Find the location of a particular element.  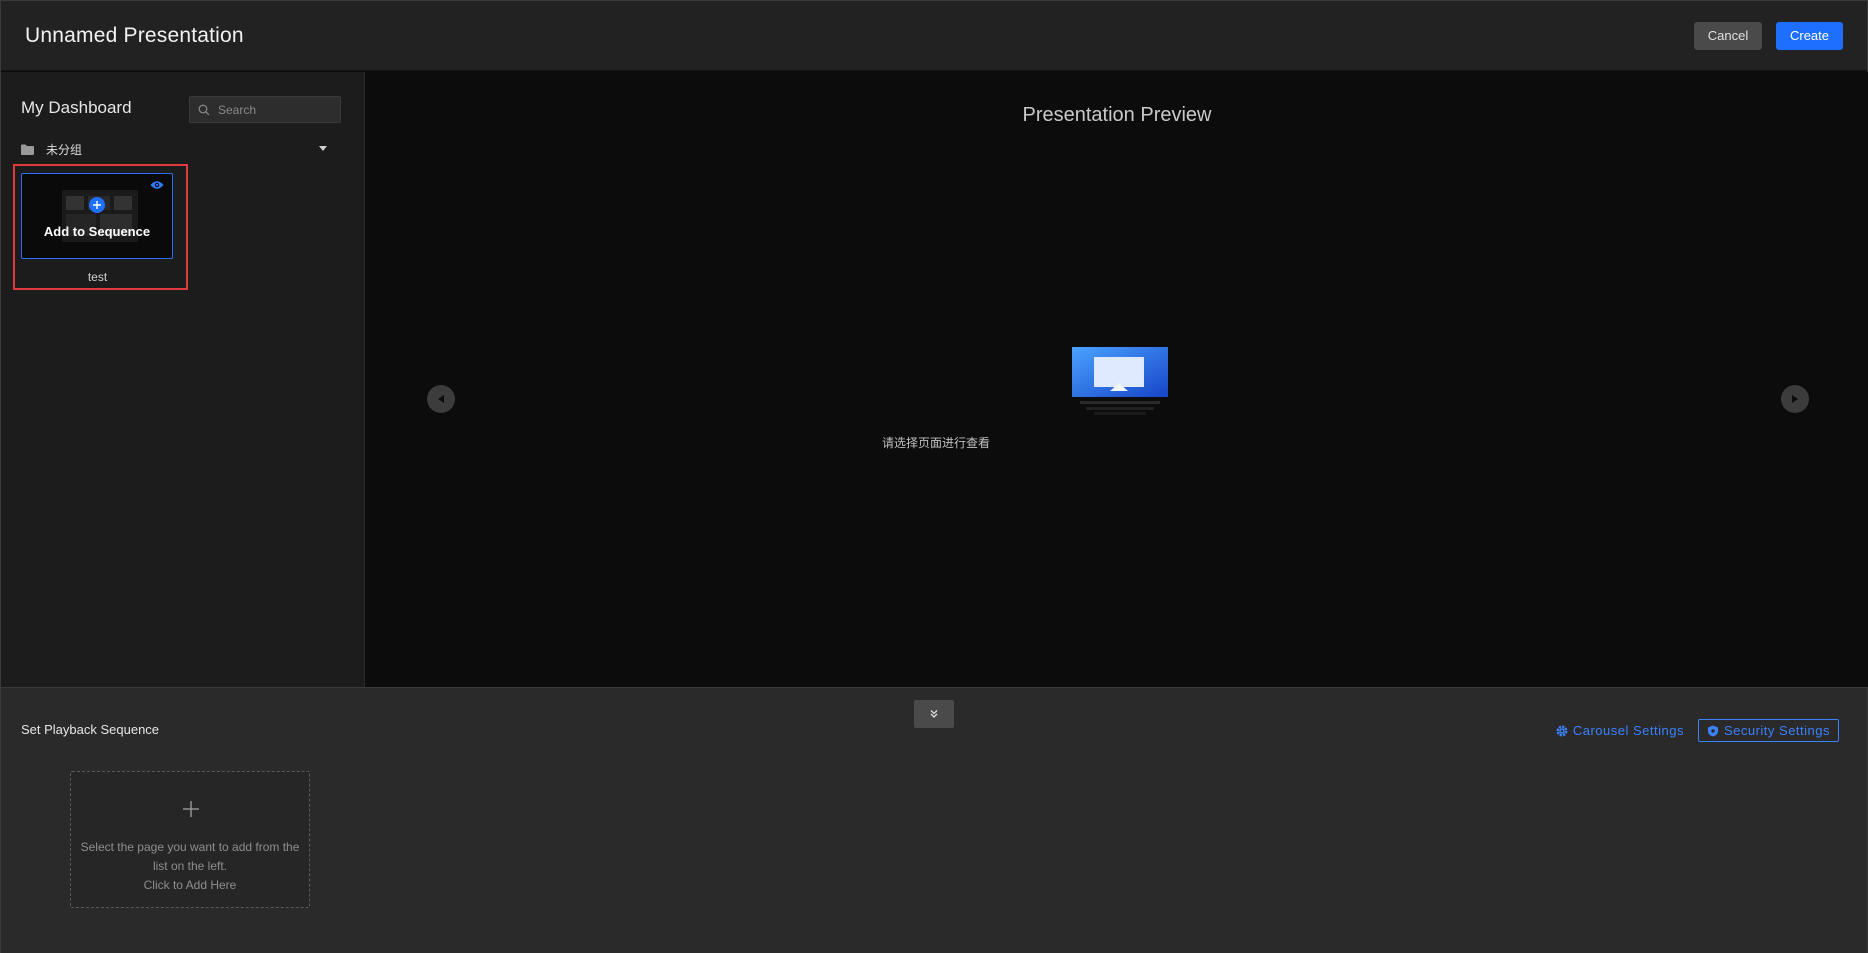

add-circle-icon is located at coordinates (97, 205).